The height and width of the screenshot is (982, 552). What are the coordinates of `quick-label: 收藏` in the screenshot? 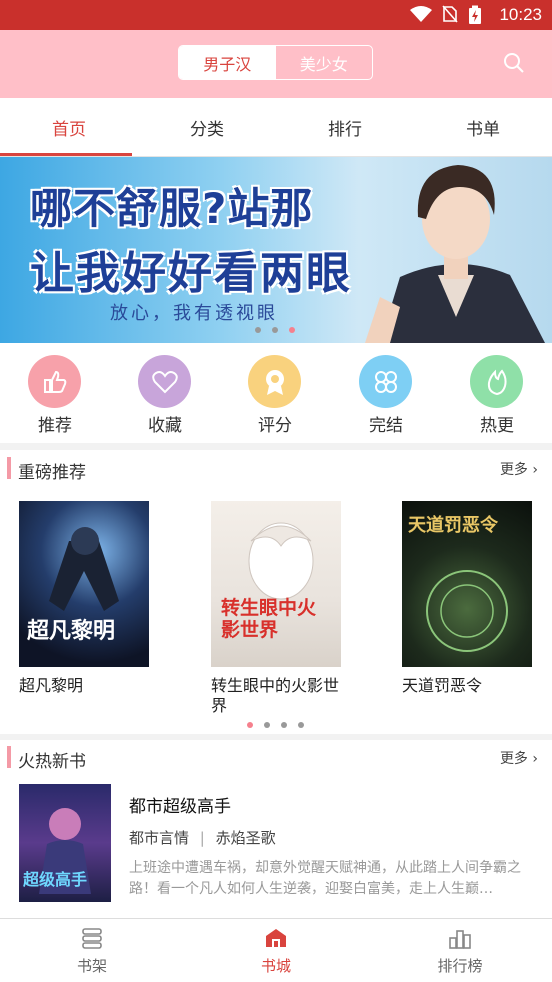 It's located at (165, 426).